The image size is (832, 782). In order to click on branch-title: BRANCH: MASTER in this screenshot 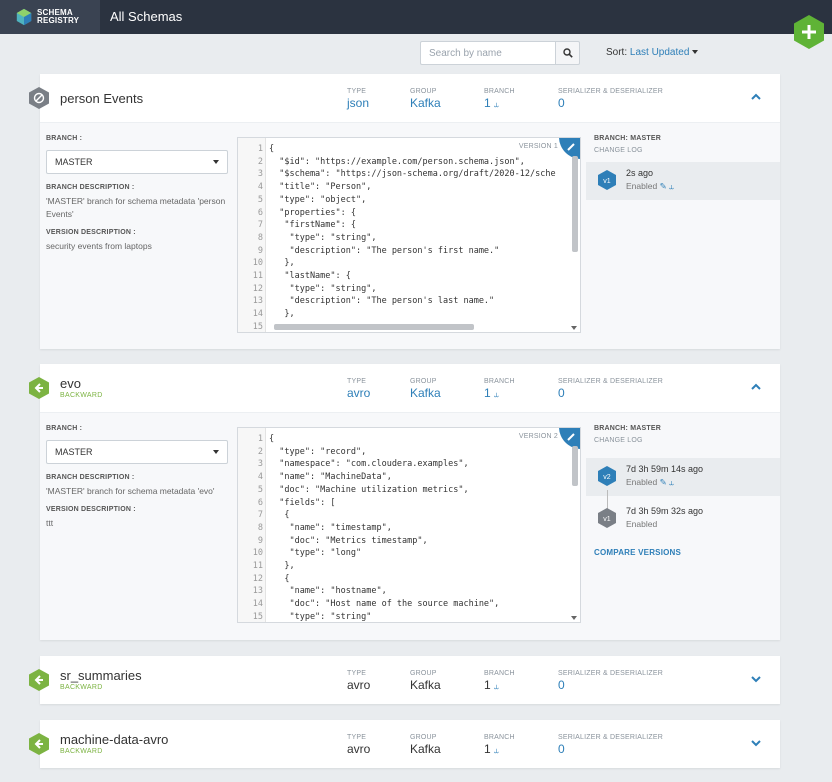, I will do `click(627, 428)`.